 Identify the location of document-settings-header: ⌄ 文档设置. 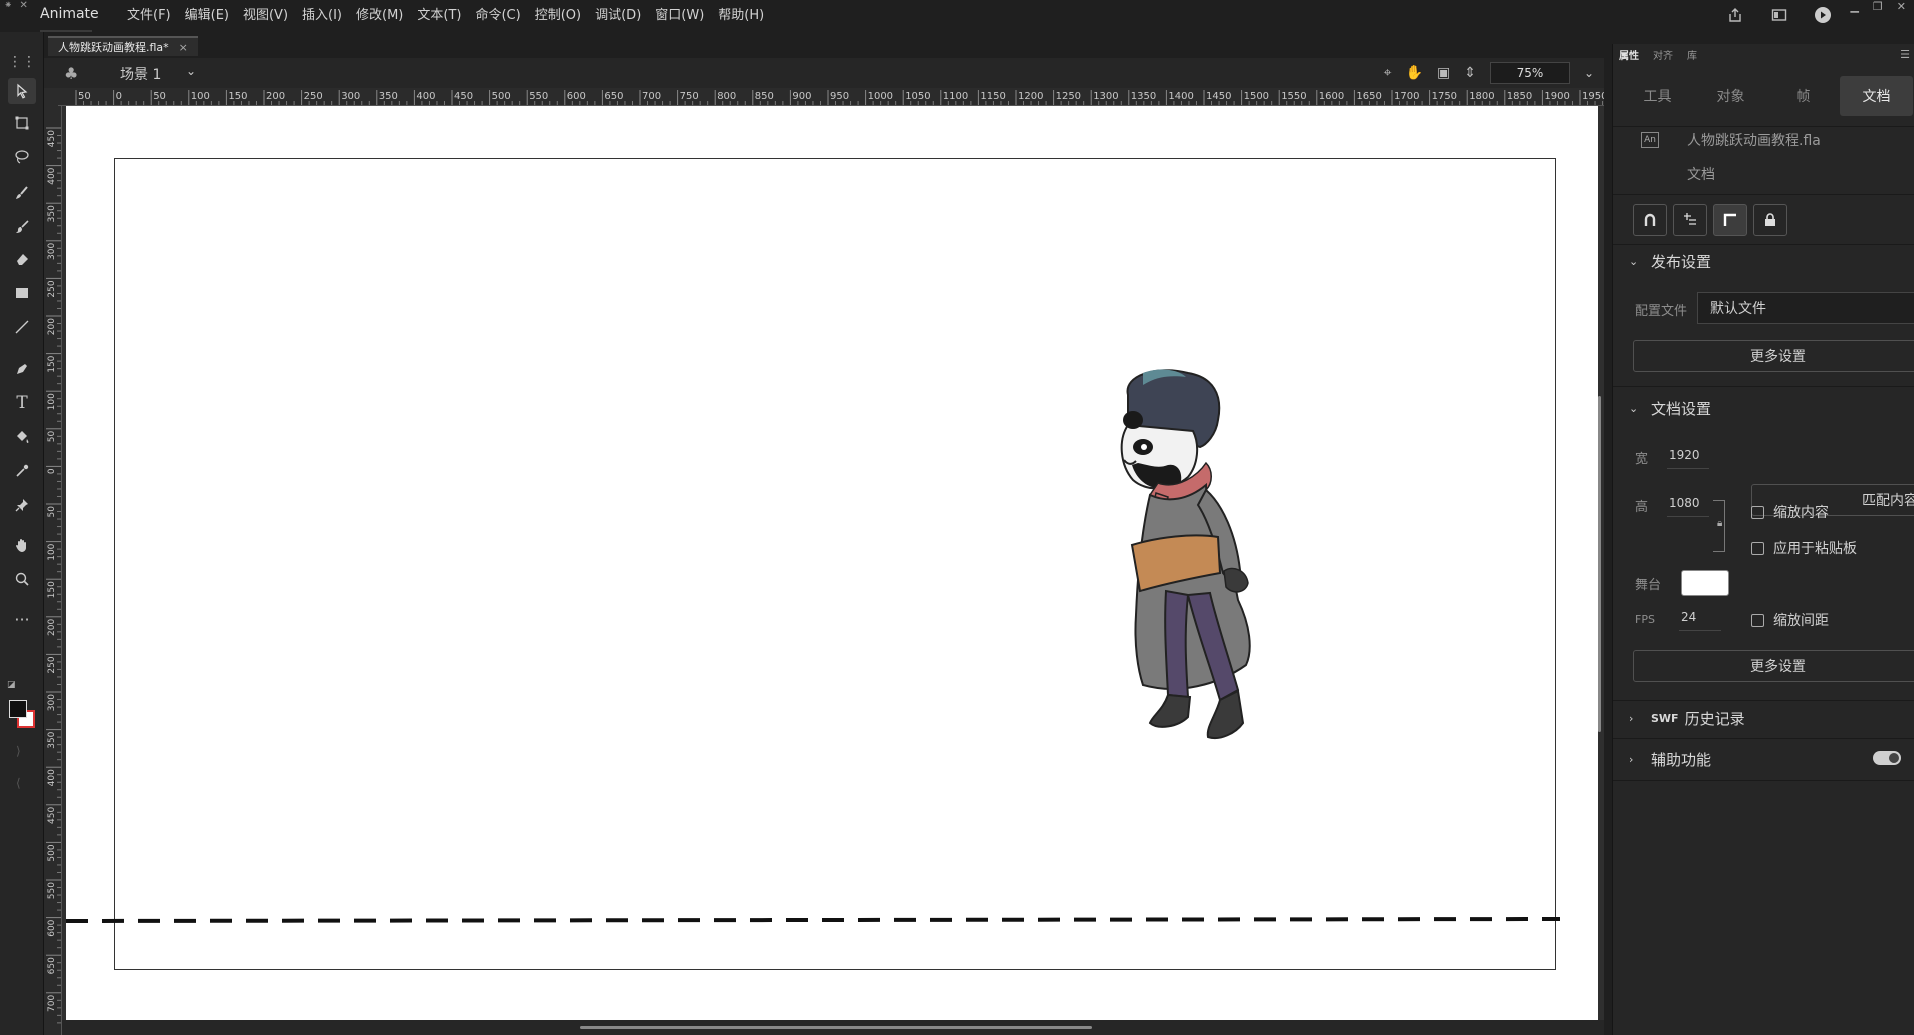
(1670, 408).